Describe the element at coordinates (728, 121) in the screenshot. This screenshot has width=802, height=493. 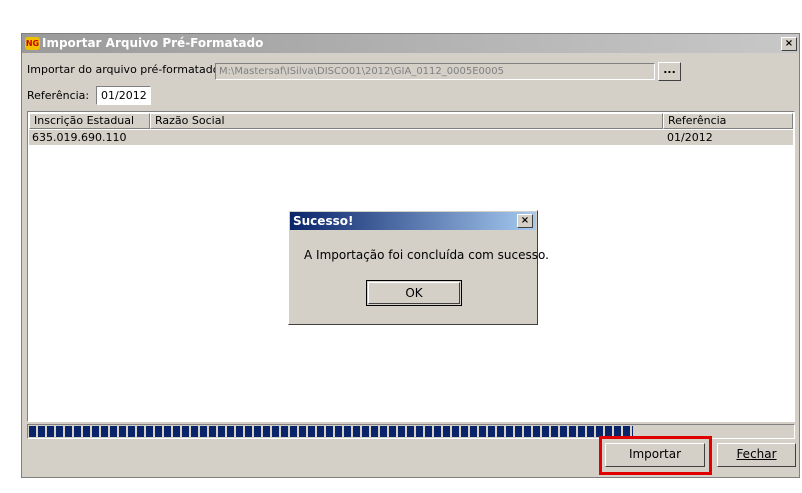
I see `column-header-referencia: Referência` at that location.